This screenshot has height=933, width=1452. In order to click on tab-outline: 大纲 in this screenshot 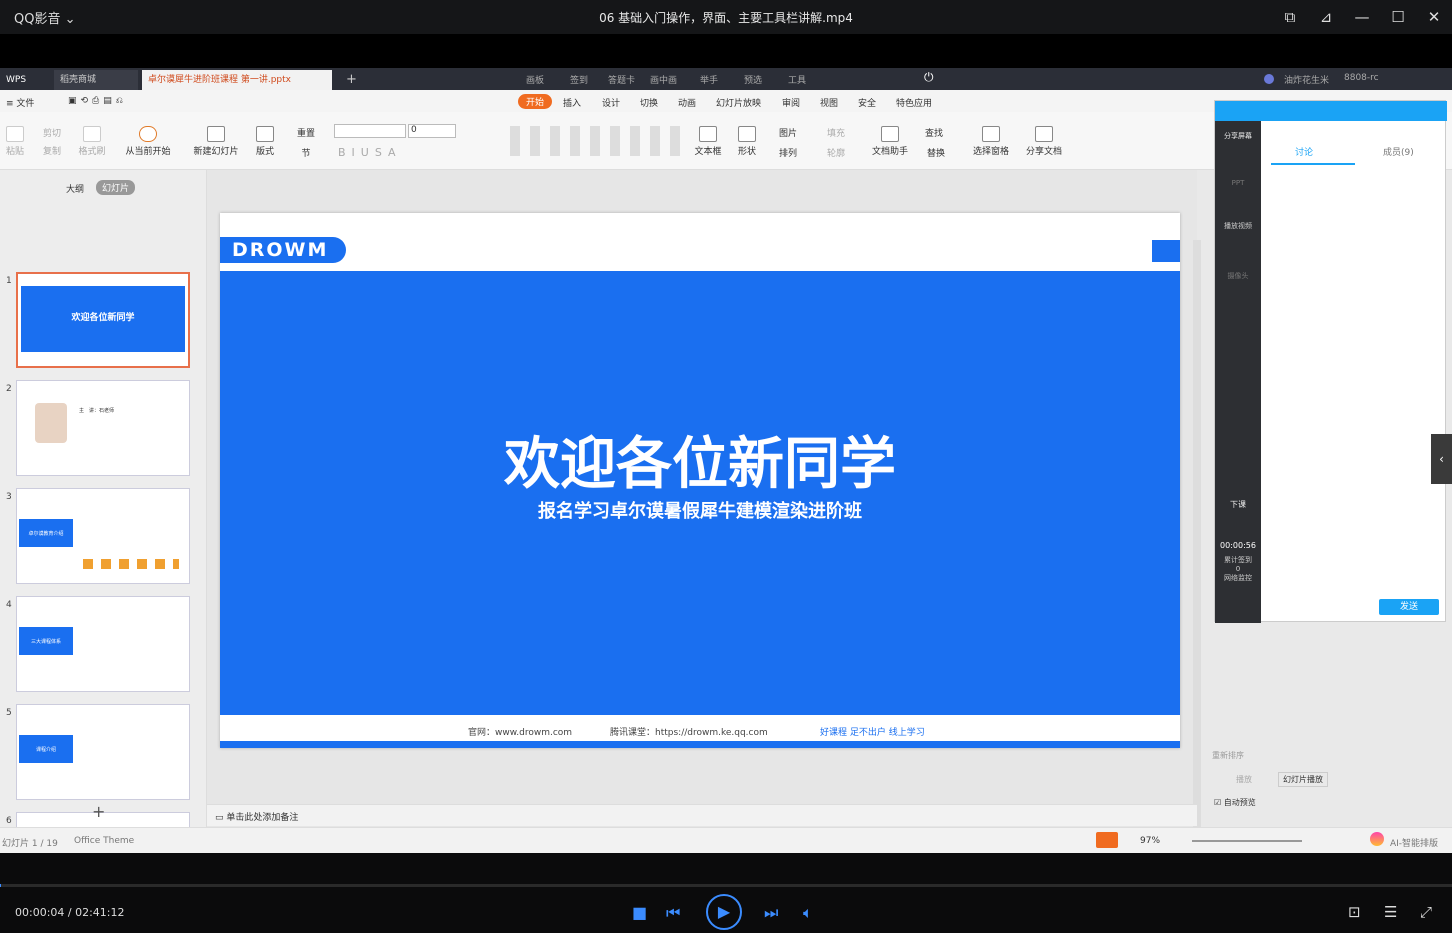, I will do `click(75, 188)`.